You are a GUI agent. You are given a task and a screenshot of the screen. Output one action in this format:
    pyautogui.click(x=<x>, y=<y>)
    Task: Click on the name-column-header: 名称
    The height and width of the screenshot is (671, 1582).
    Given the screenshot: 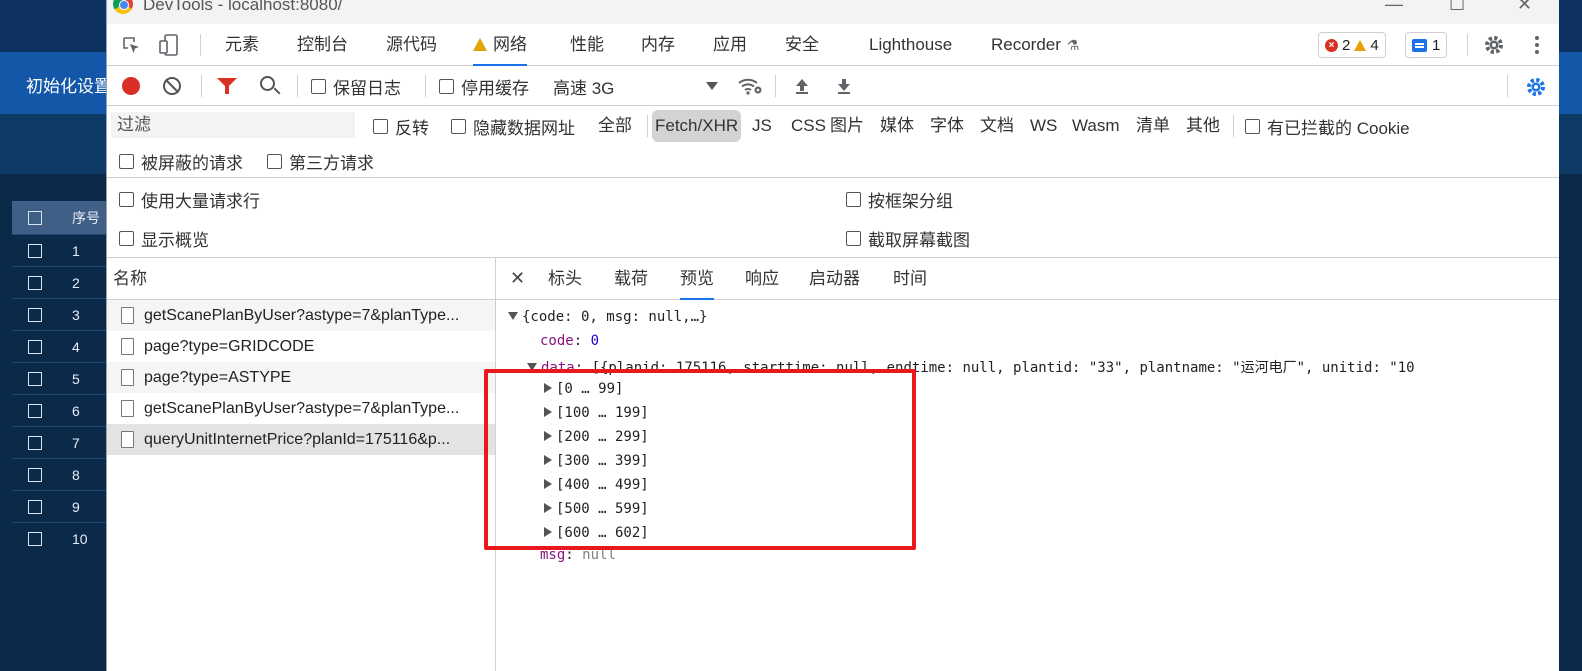 What is the action you would take?
    pyautogui.click(x=301, y=279)
    